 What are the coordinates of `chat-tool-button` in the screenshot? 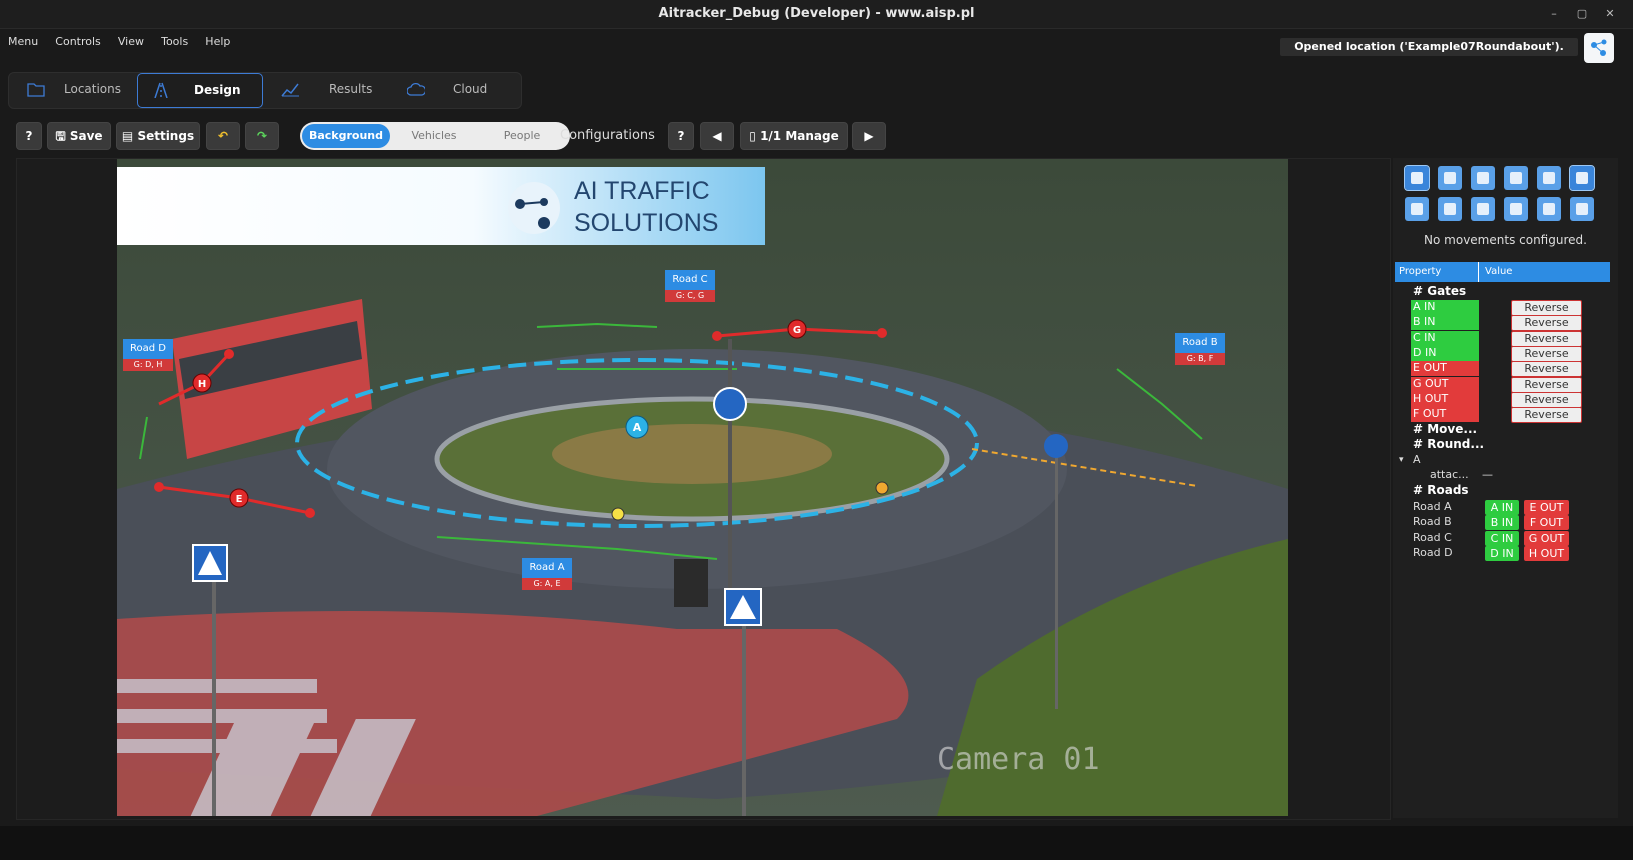 It's located at (1516, 209).